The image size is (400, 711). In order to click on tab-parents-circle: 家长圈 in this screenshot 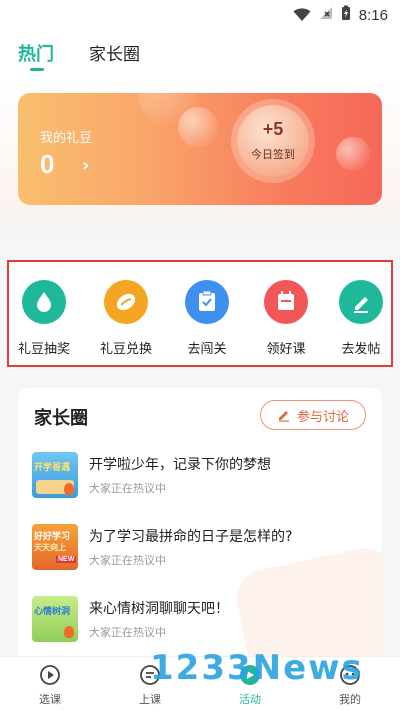, I will do `click(114, 52)`.